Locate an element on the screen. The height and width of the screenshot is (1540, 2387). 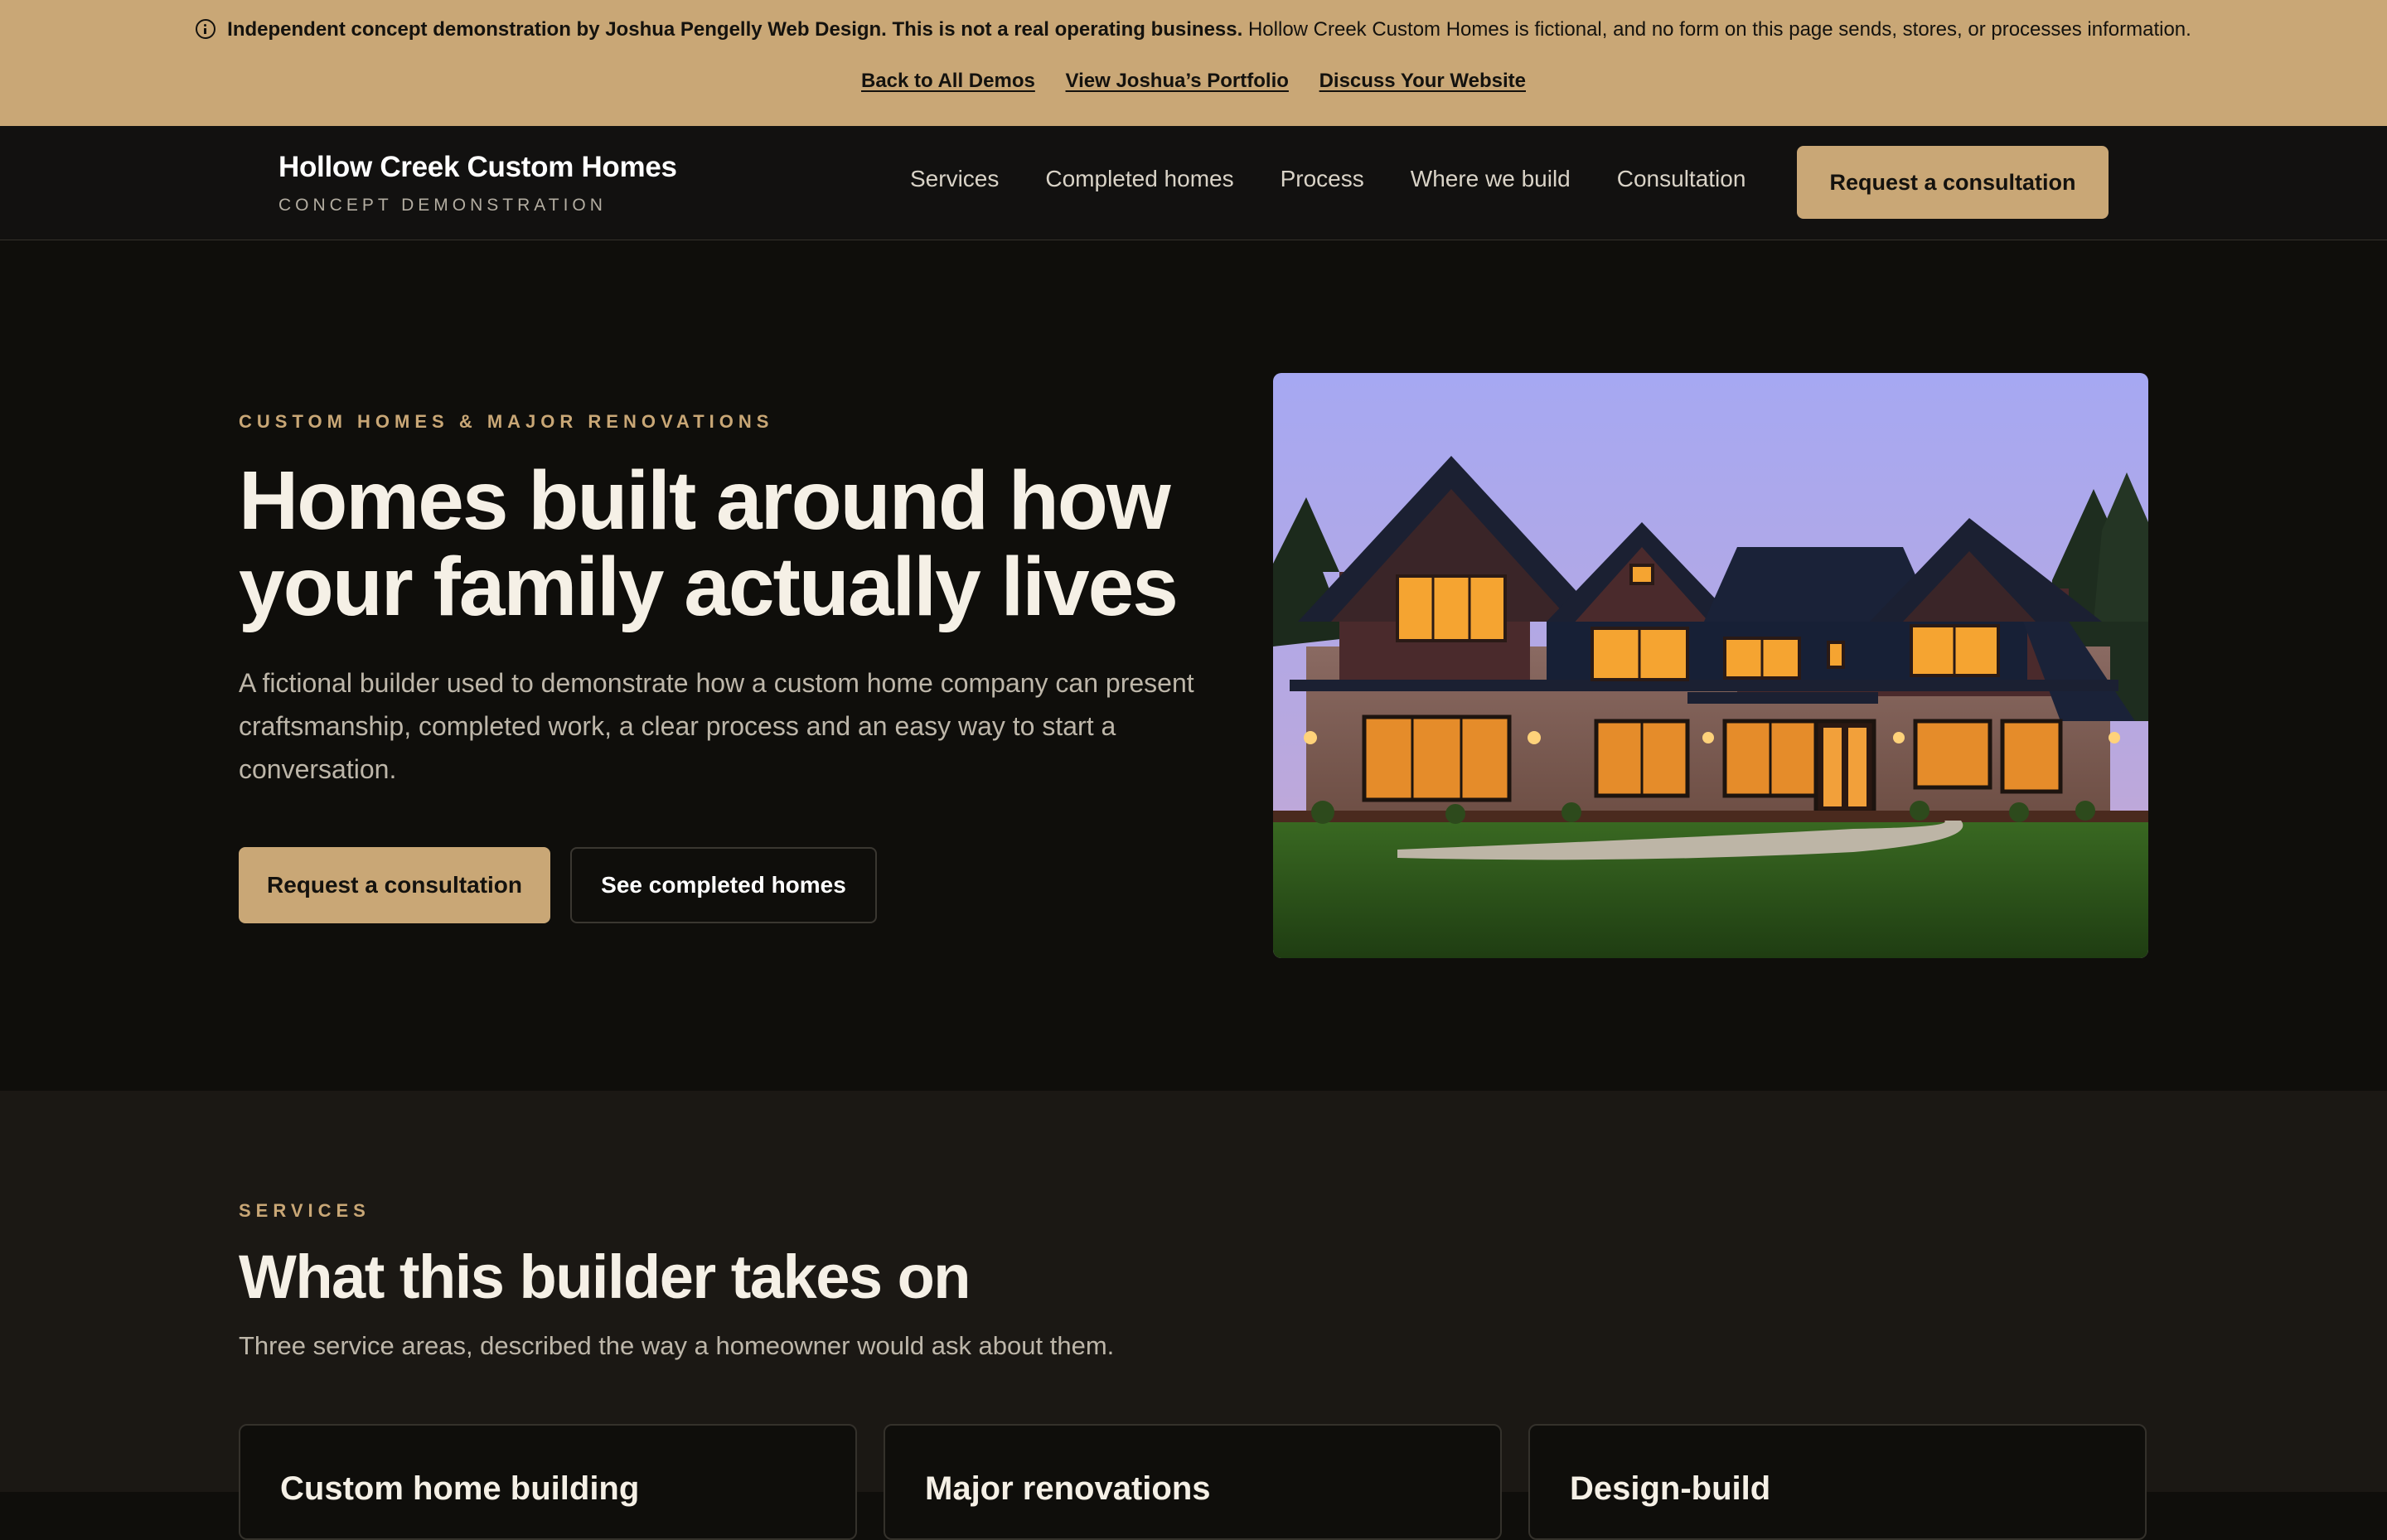
header-consultation-button: Request a consultation is located at coordinates (1953, 182).